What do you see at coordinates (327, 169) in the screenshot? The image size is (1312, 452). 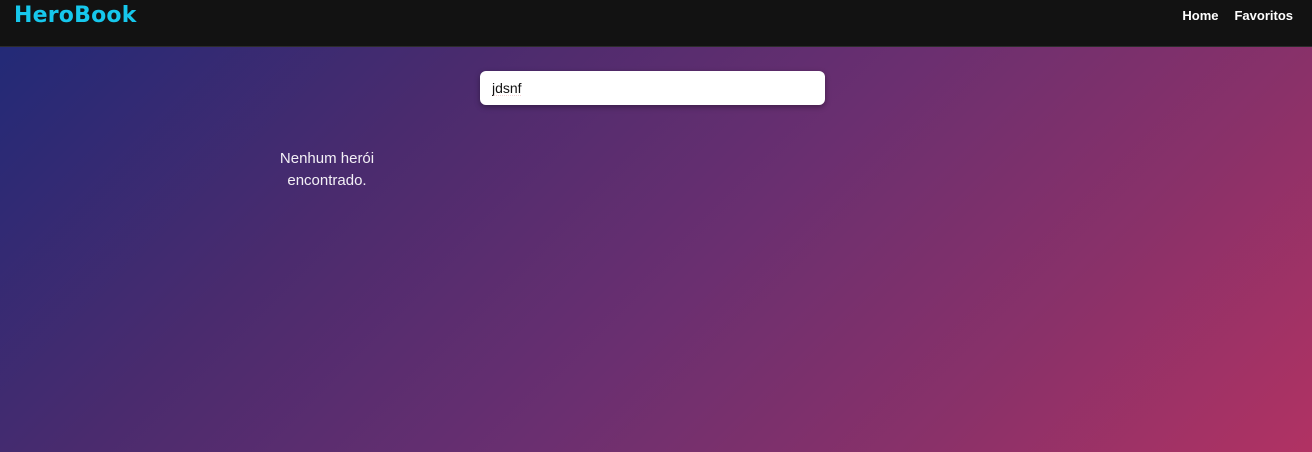 I see `empty-results-message: Nenhum herói encontrado.` at bounding box center [327, 169].